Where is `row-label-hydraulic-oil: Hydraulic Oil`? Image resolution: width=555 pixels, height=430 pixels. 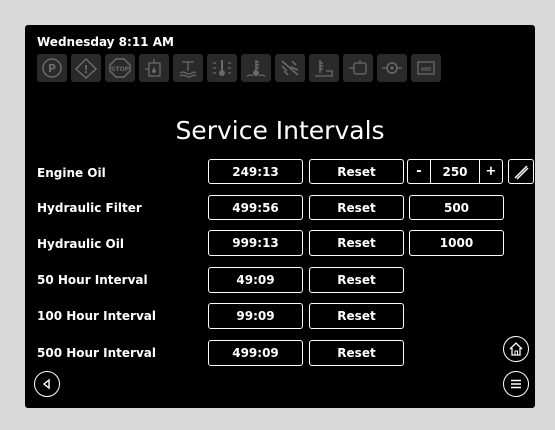 row-label-hydraulic-oil: Hydraulic Oil is located at coordinates (80, 244).